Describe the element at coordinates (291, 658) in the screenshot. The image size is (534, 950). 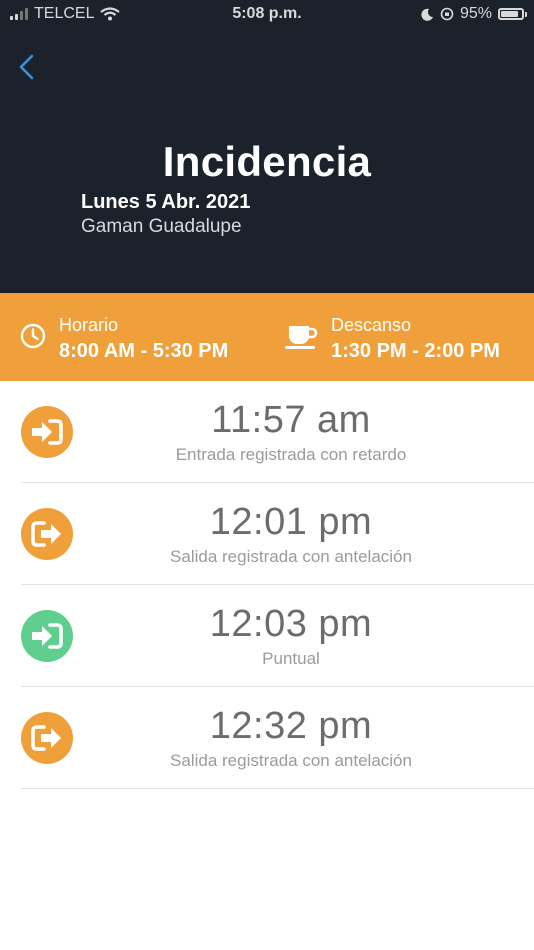
I see `record-description: Puntual` at that location.